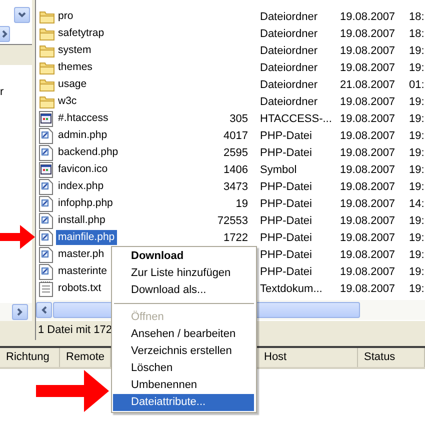  What do you see at coordinates (235, 238) in the screenshot?
I see `file-size: 1722` at bounding box center [235, 238].